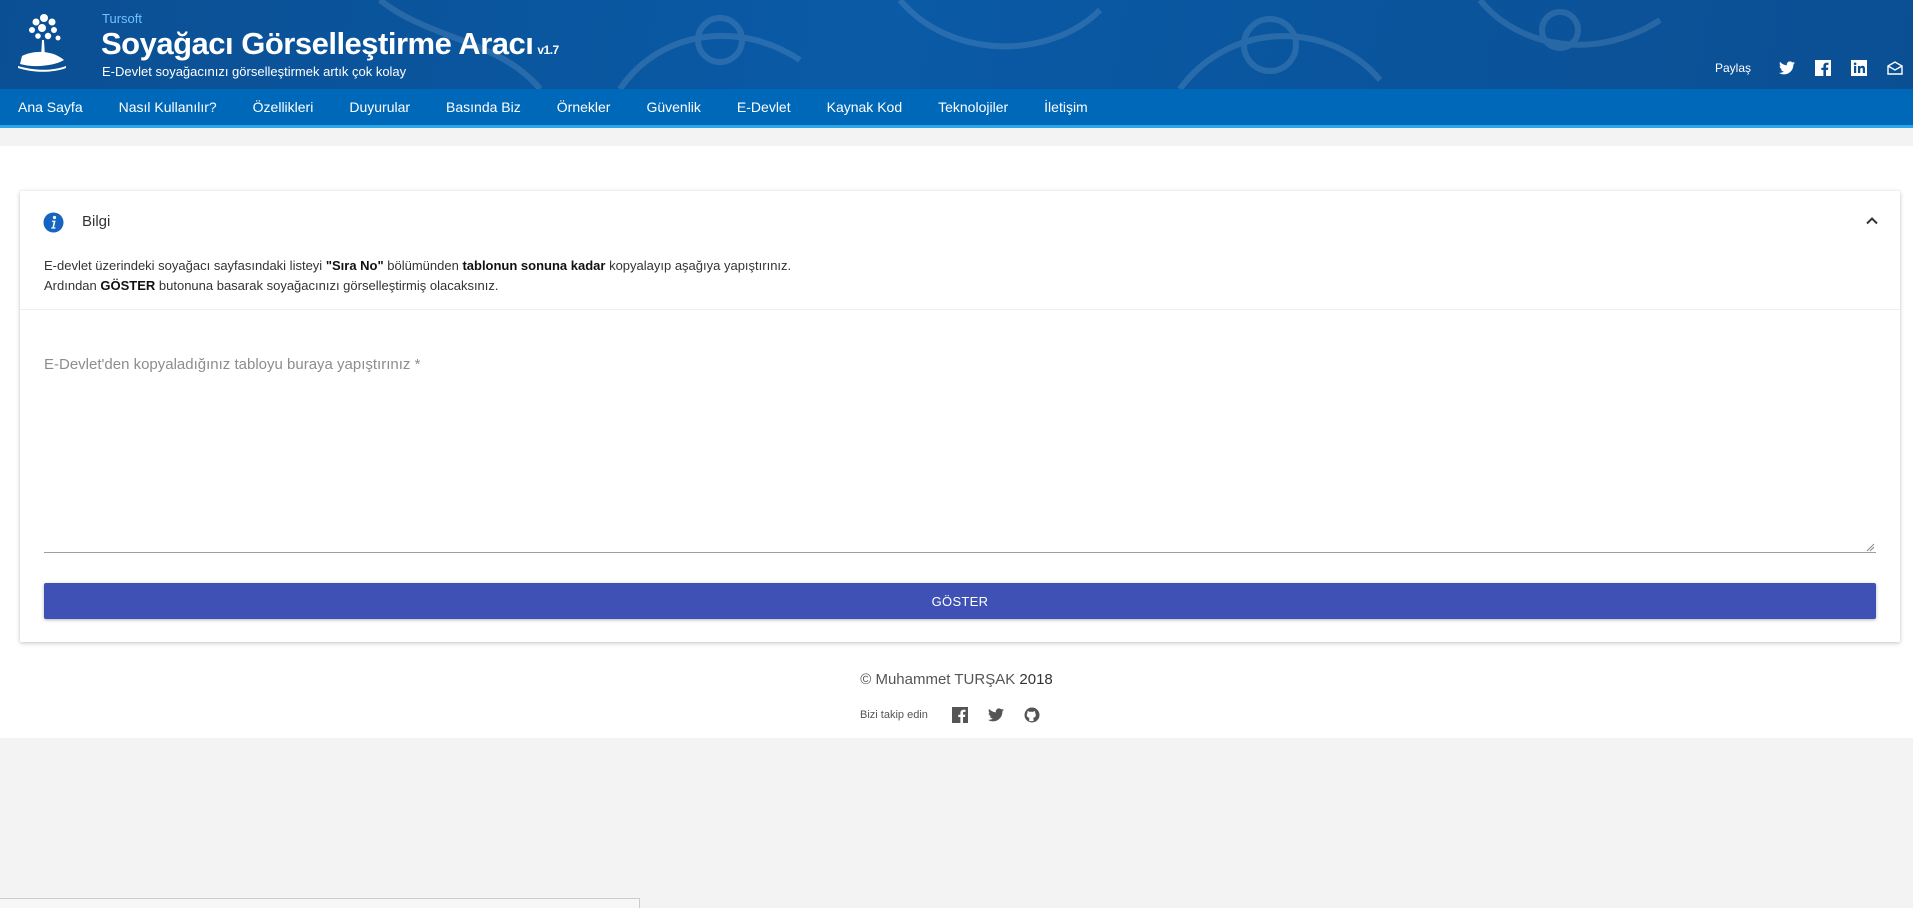 The height and width of the screenshot is (908, 1913). What do you see at coordinates (483, 107) in the screenshot?
I see `nav-item-basinda-biz: Basında Biz` at bounding box center [483, 107].